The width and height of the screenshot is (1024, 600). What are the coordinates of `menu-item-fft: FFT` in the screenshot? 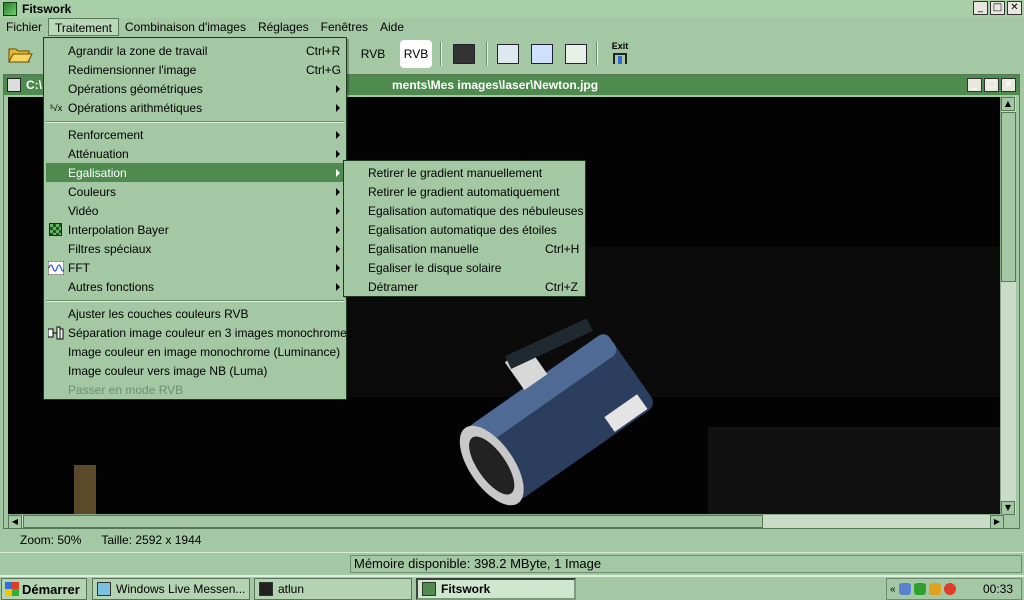 It's located at (195, 267).